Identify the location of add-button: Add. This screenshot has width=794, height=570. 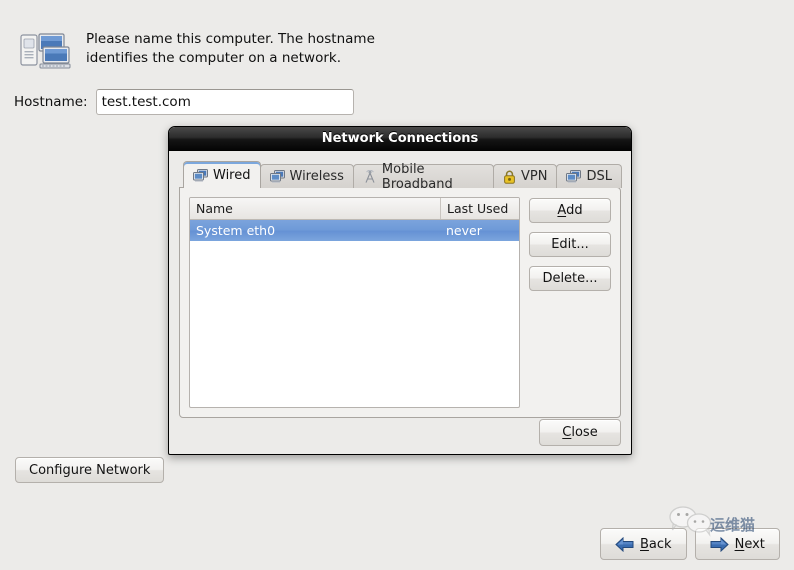
(570, 210).